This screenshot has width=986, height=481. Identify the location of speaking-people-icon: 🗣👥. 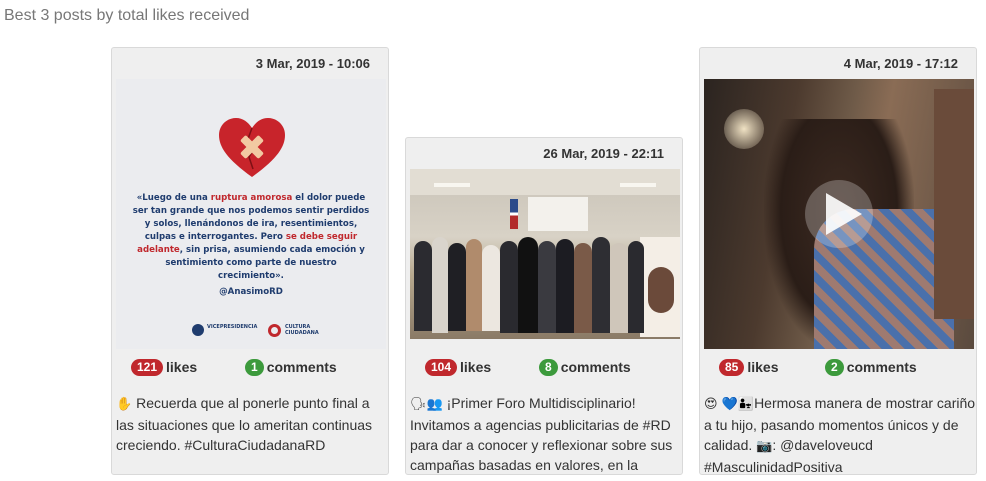
(426, 404).